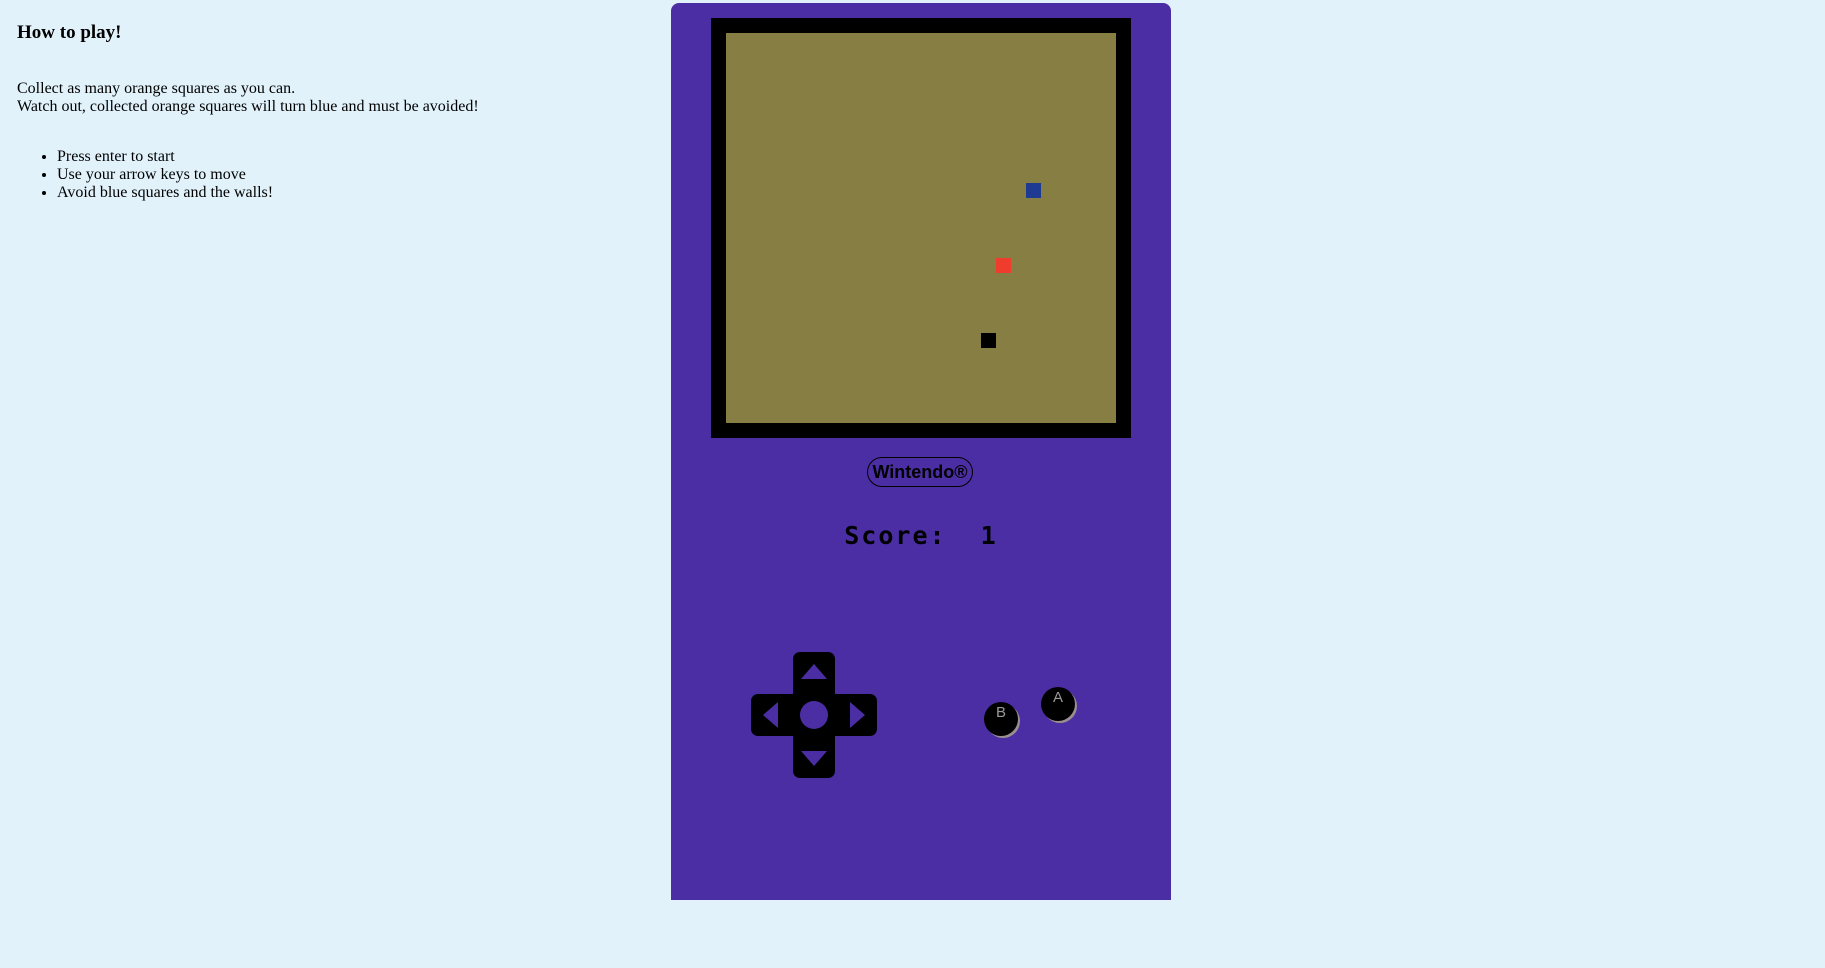  I want to click on brand-logo: Wintendo®, so click(920, 472).